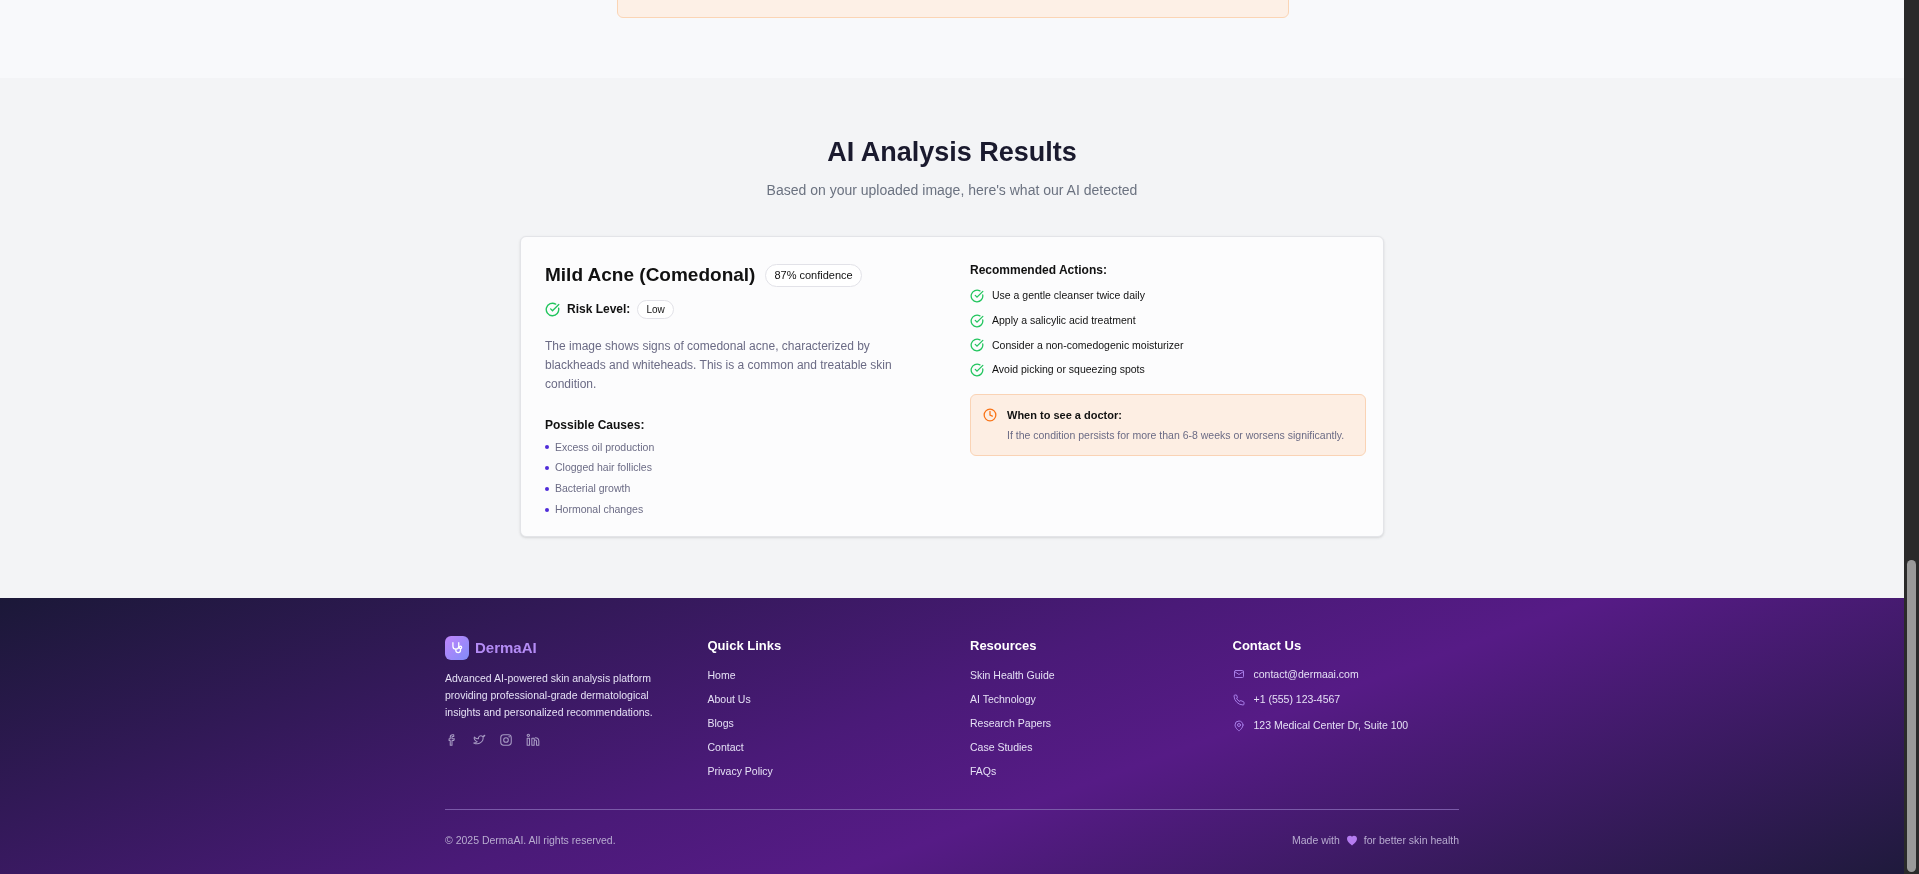  What do you see at coordinates (1088, 345) in the screenshot?
I see `action-item: Consider a non-comedogenic moisturizer` at bounding box center [1088, 345].